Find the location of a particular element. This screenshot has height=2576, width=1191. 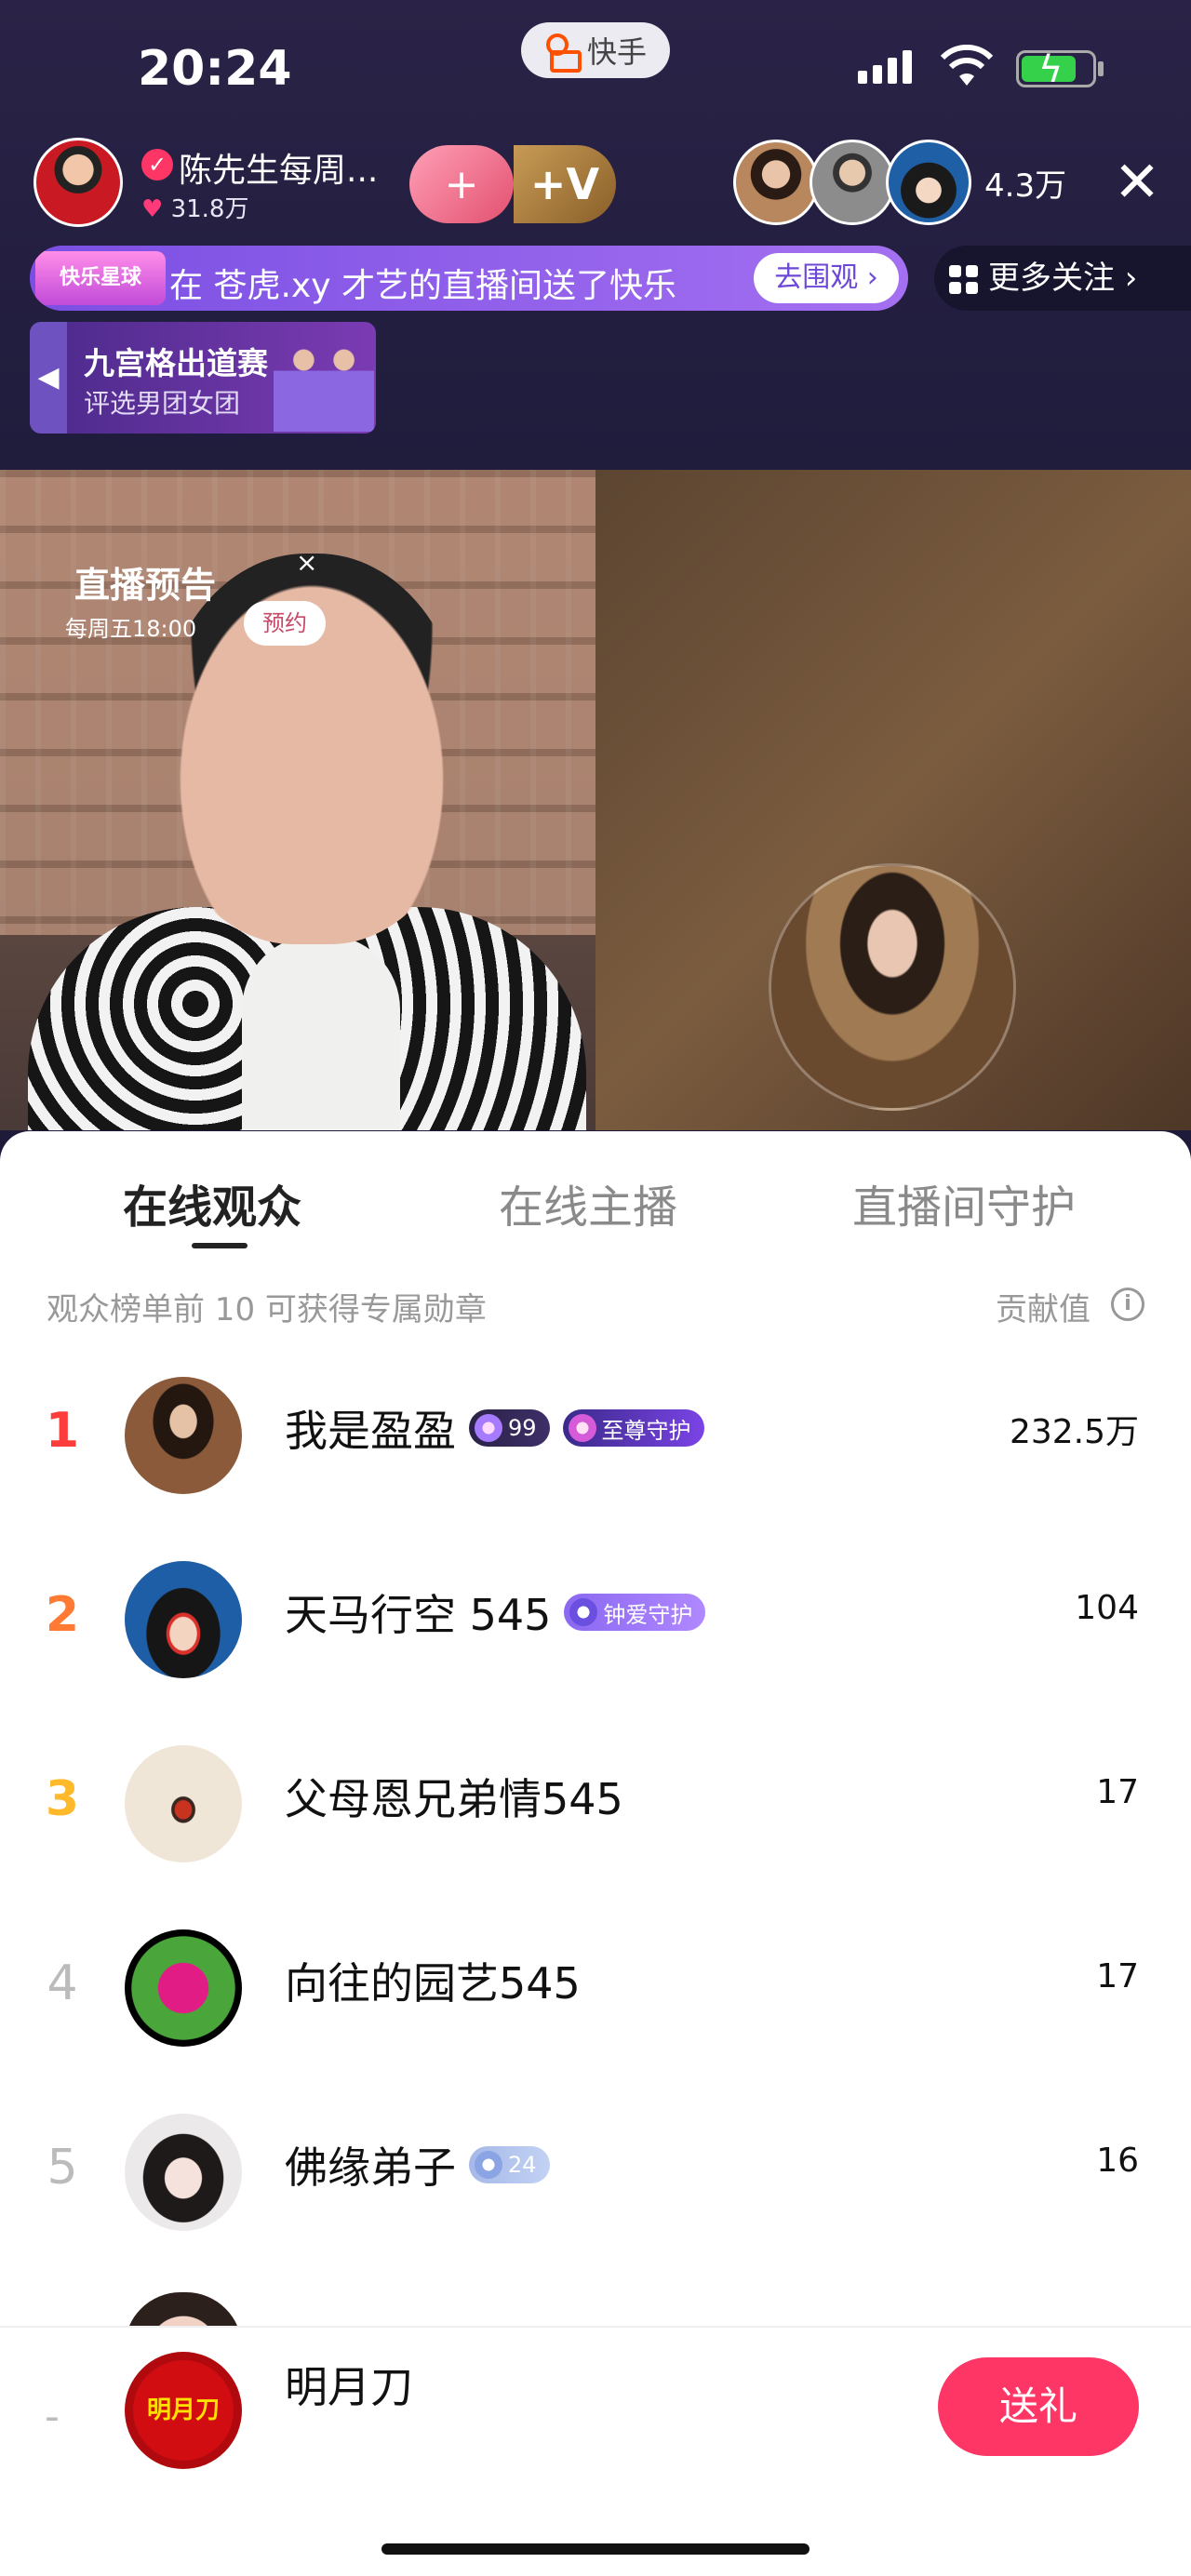

follow-buttons: + +V is located at coordinates (512, 184).